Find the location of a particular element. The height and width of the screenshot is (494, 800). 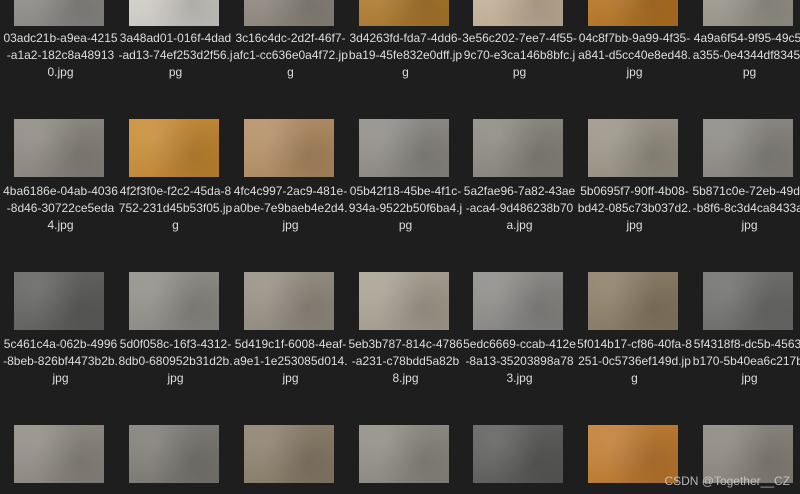

file-name: 5c461c4a-062b-4996-8beb-826bf4473b2b.jpg is located at coordinates (60, 361).